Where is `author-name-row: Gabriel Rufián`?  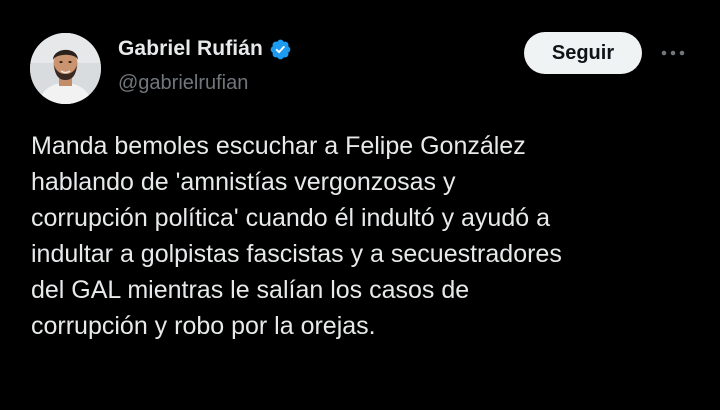
author-name-row: Gabriel Rufián is located at coordinates (205, 49).